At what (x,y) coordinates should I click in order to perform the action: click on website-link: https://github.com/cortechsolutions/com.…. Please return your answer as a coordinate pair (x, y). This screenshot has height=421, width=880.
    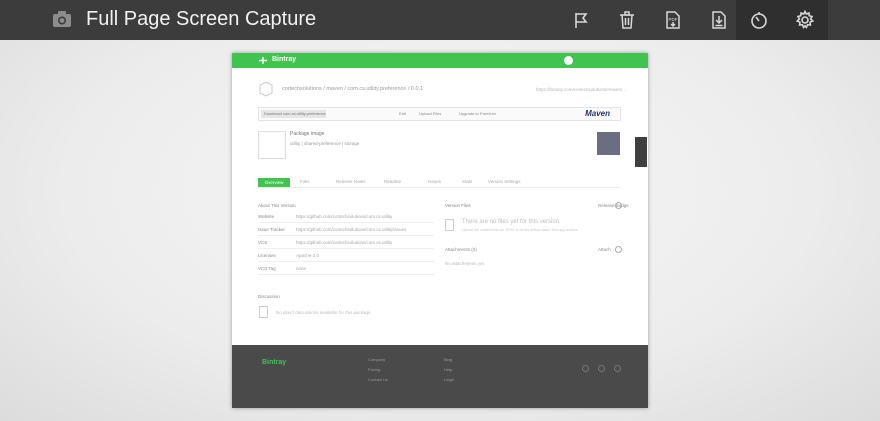
    Looking at the image, I should click on (344, 216).